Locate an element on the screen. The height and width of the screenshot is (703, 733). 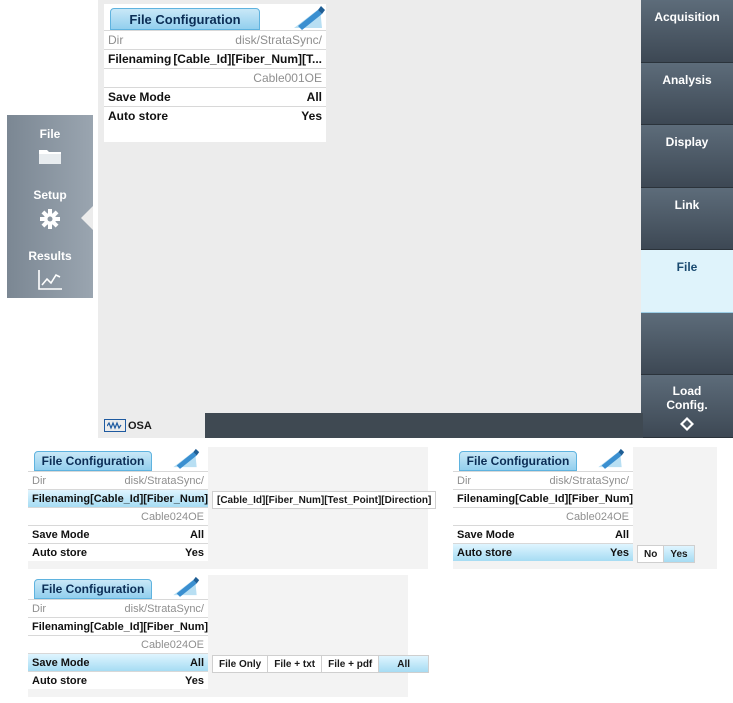
softkey-analysis: Analysis is located at coordinates (687, 93).